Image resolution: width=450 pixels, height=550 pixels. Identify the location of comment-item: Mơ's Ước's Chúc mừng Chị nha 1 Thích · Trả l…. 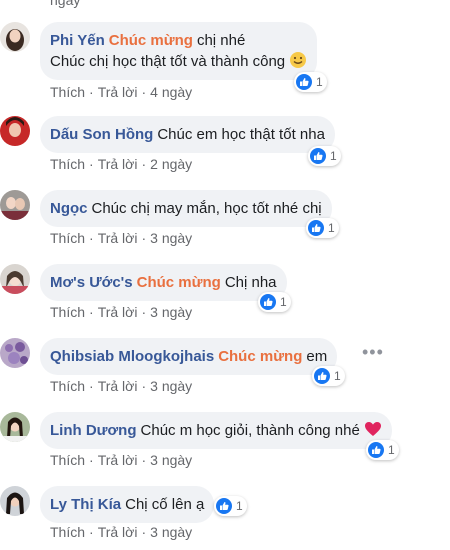
(225, 301).